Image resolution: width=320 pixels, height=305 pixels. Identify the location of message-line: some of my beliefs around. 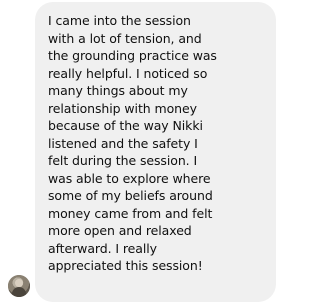
(130, 195).